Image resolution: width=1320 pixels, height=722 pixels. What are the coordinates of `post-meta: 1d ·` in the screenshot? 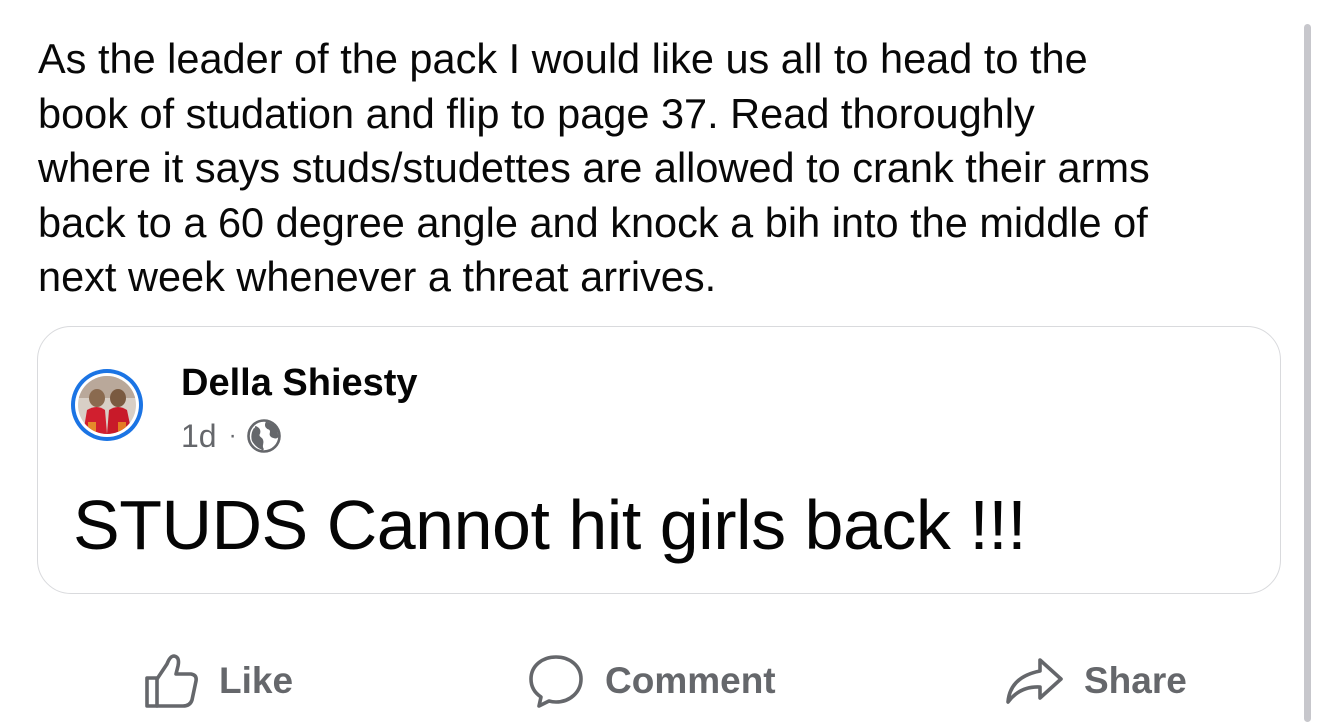 It's located at (231, 436).